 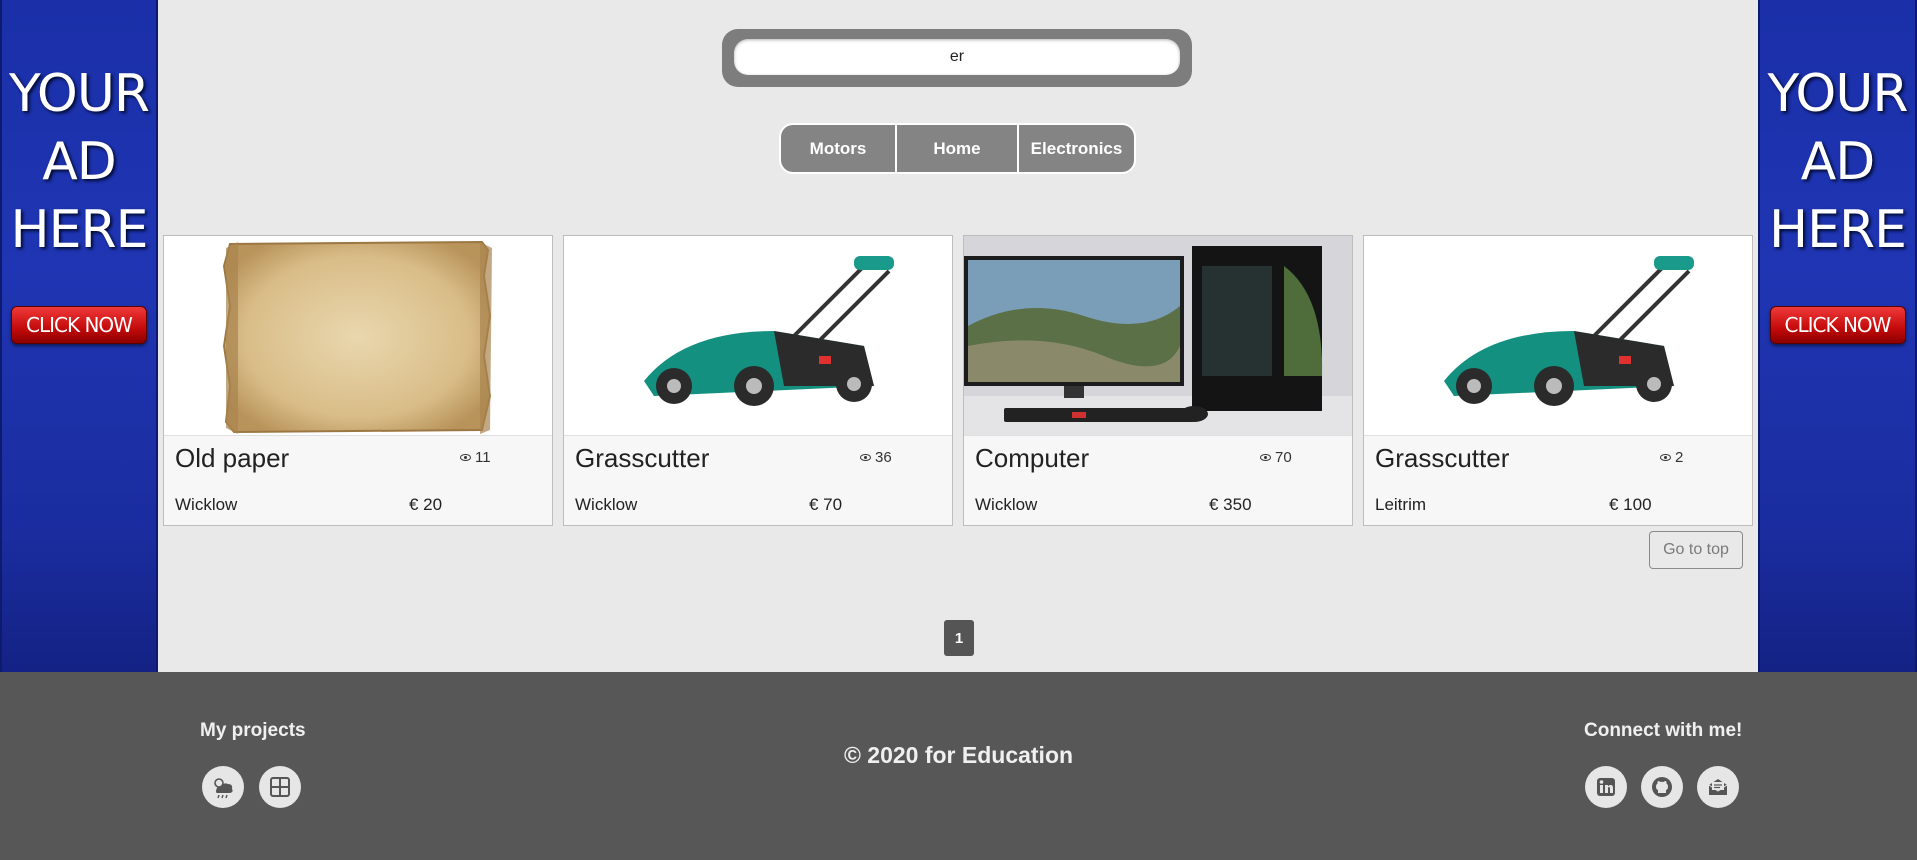 I want to click on listing-views: 70, so click(x=1276, y=457).